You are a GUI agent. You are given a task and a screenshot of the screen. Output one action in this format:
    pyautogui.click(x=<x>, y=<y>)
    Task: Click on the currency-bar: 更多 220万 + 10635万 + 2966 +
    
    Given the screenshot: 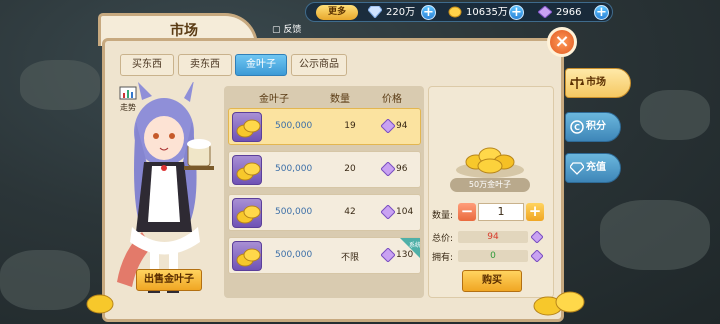 What is the action you would take?
    pyautogui.click(x=459, y=12)
    